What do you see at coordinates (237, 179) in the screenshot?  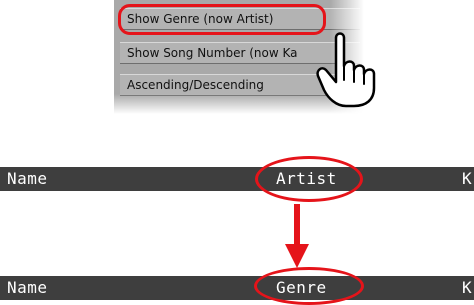 I see `column-header-bar-before: Name Artist K` at bounding box center [237, 179].